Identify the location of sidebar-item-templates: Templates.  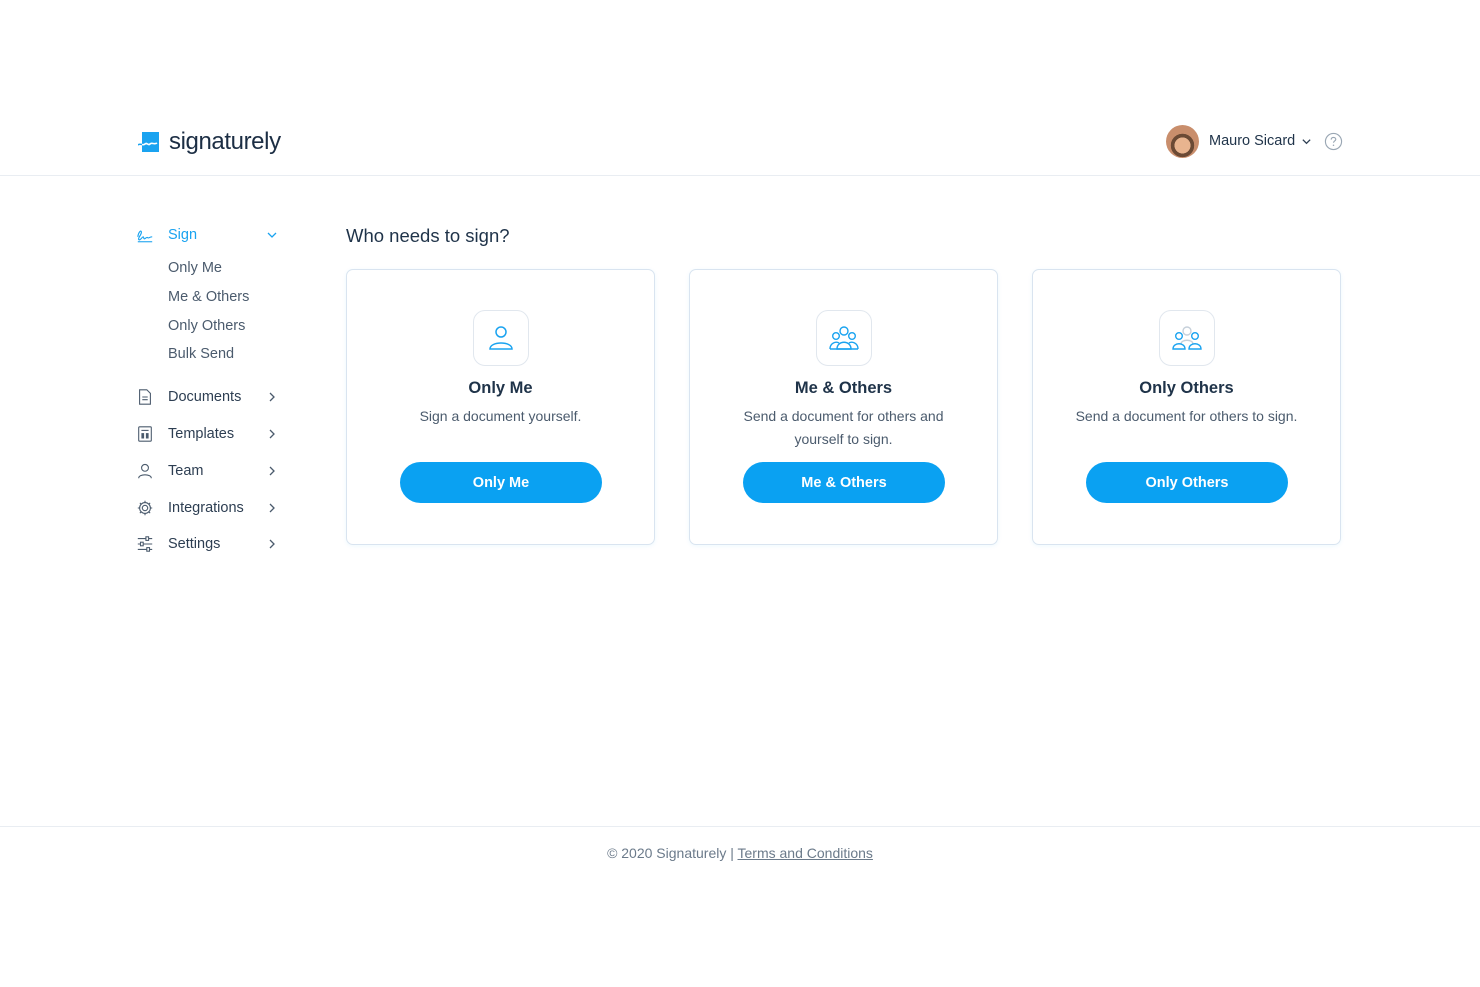
(208, 434).